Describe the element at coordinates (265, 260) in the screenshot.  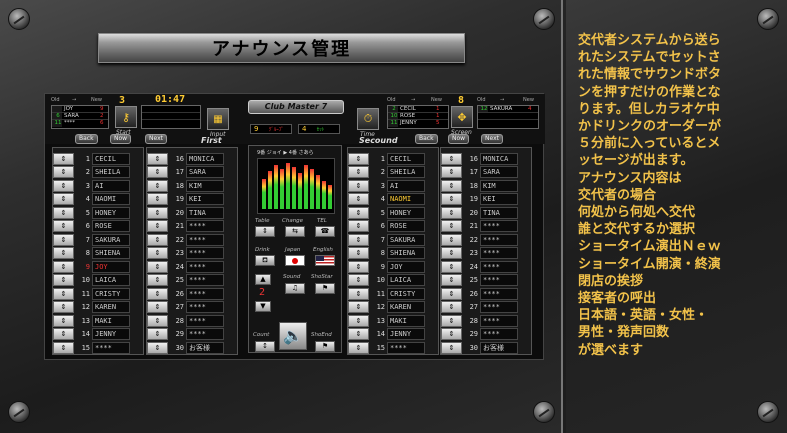
I see `drink-button: ⛾` at that location.